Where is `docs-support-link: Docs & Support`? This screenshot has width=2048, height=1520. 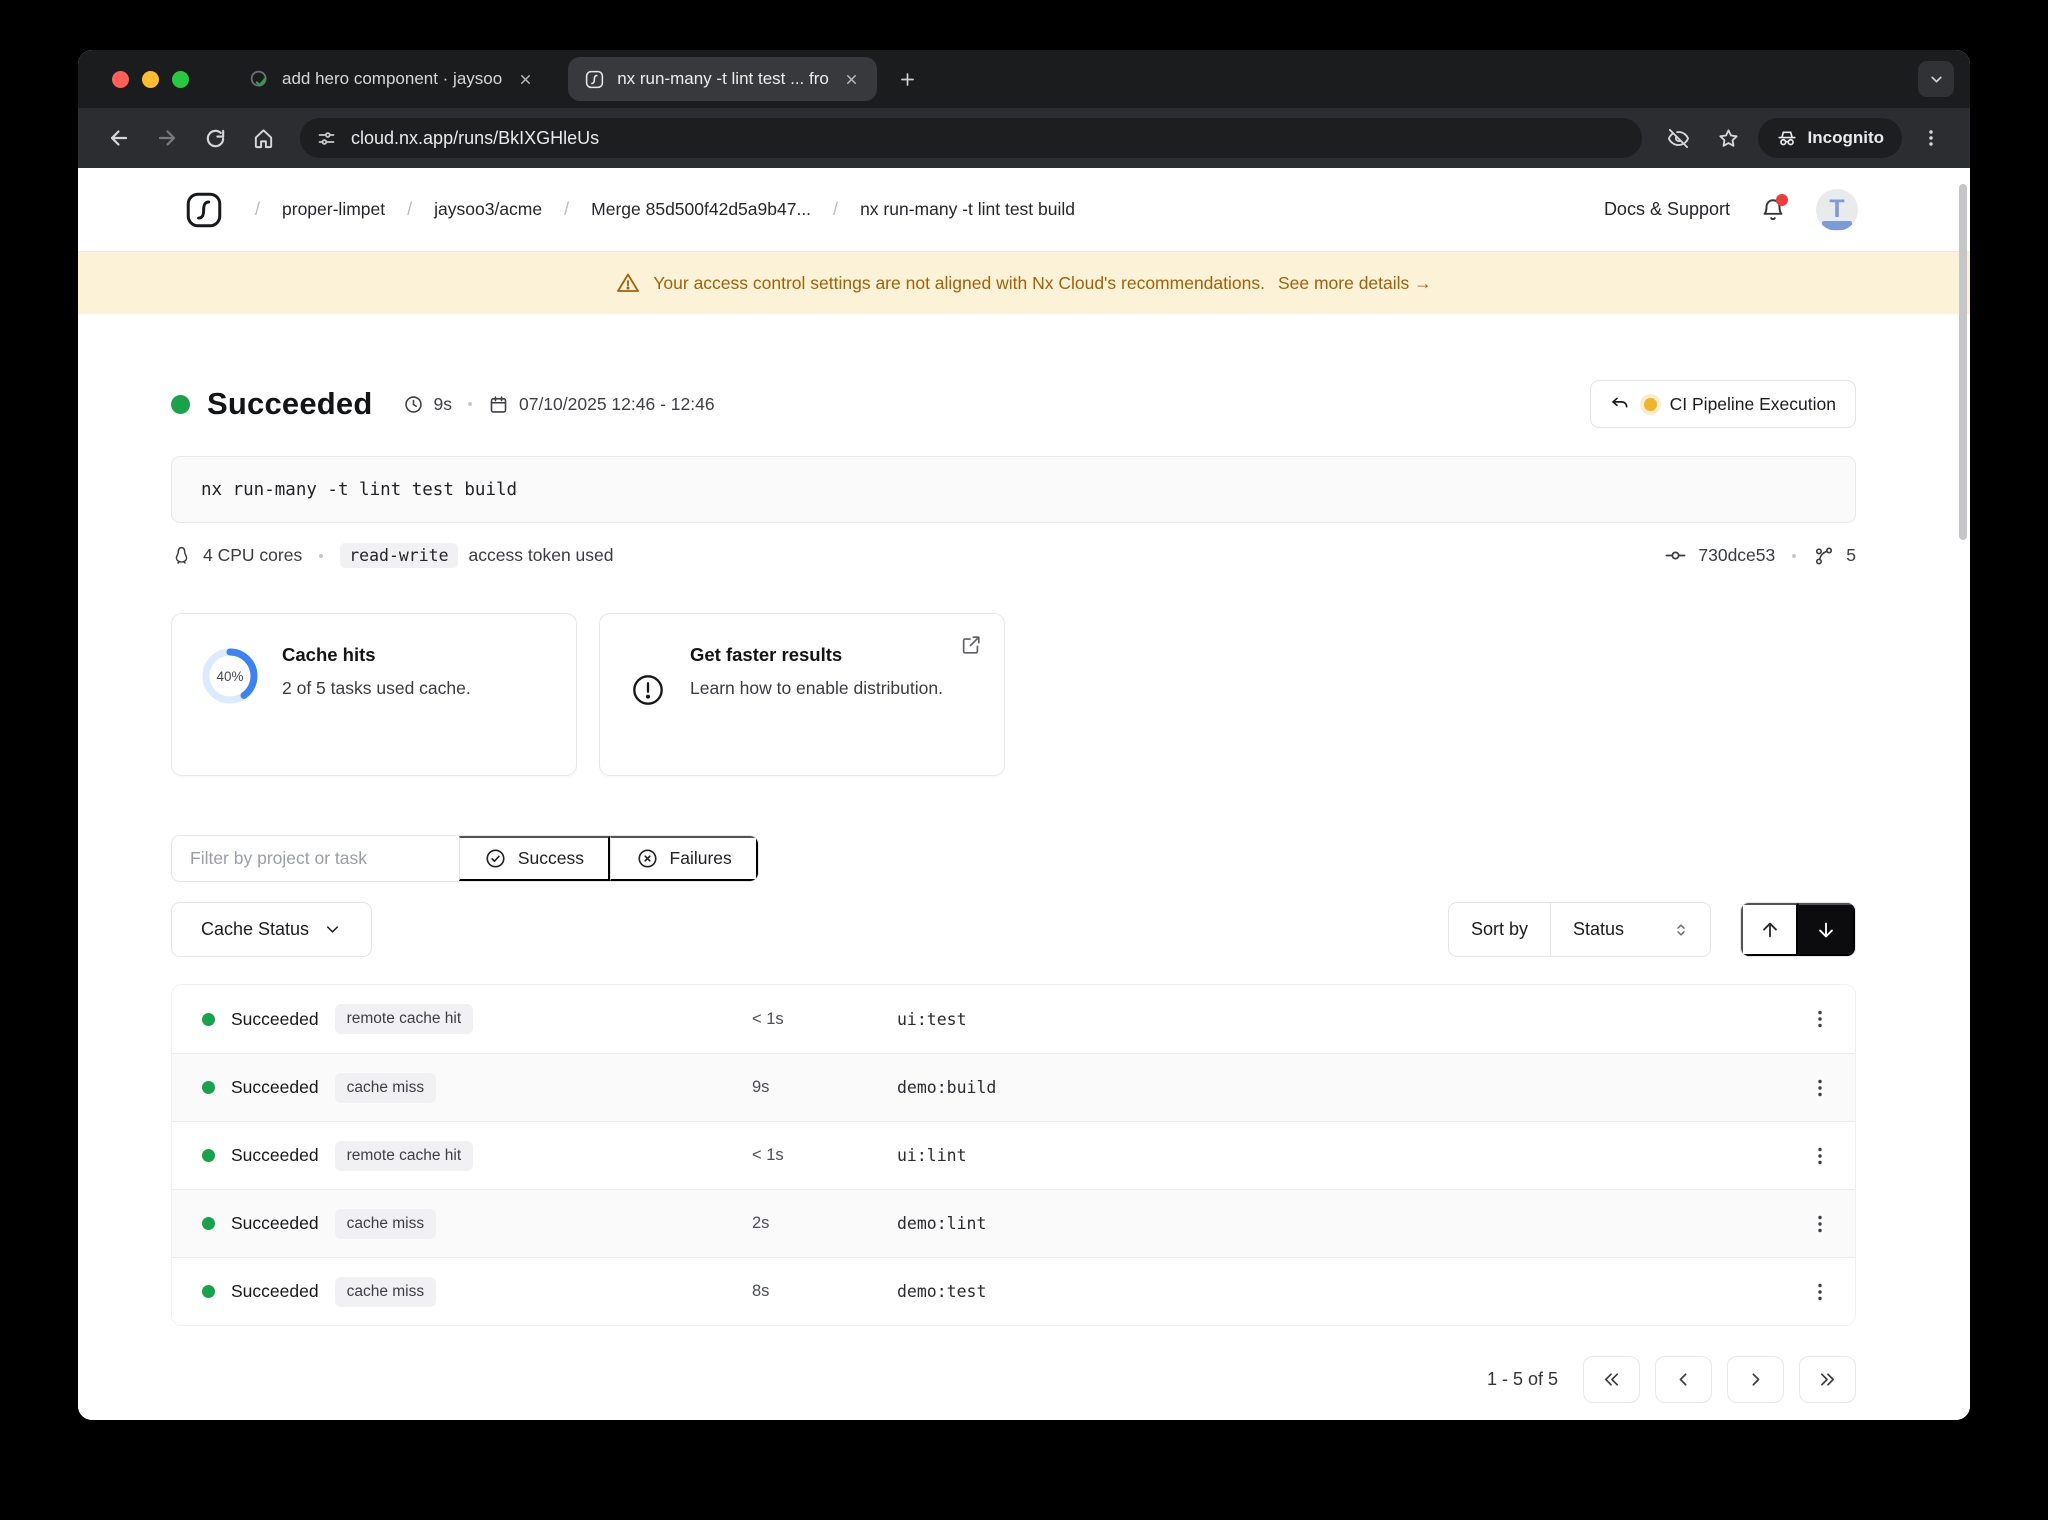
docs-support-link: Docs & Support is located at coordinates (1667, 209).